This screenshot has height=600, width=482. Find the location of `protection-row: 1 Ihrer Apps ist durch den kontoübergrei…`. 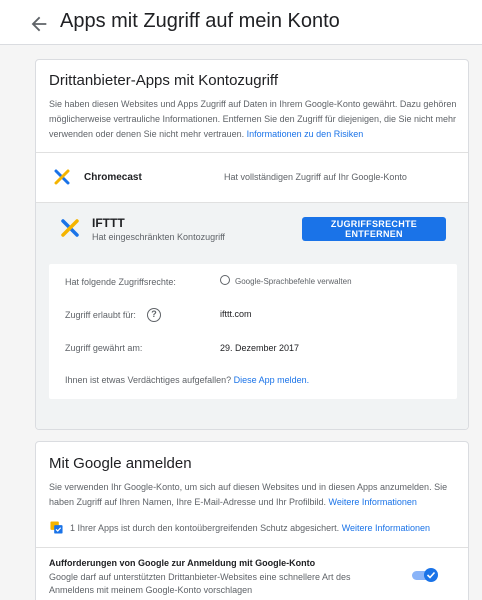

protection-row: 1 Ihrer Apps ist durch den kontoübergrei… is located at coordinates (250, 528).